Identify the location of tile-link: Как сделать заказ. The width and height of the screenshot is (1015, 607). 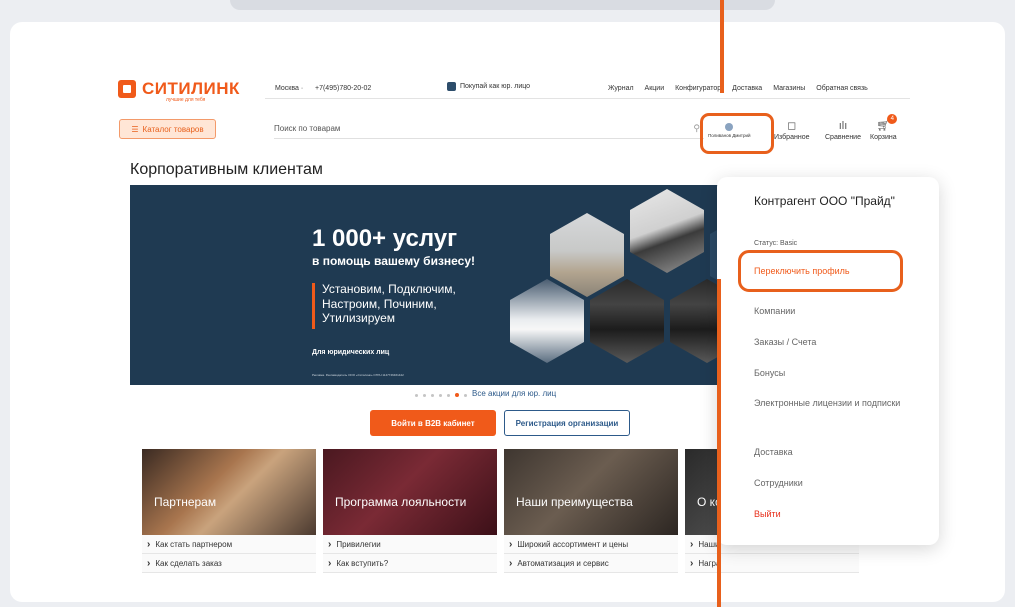
(229, 563).